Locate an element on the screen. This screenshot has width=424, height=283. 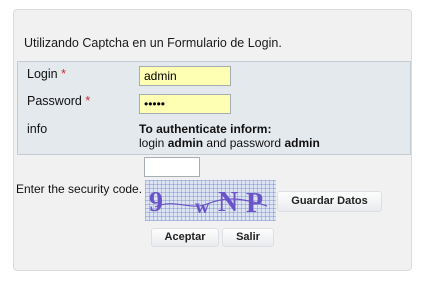
exit-button: Salir is located at coordinates (248, 237).